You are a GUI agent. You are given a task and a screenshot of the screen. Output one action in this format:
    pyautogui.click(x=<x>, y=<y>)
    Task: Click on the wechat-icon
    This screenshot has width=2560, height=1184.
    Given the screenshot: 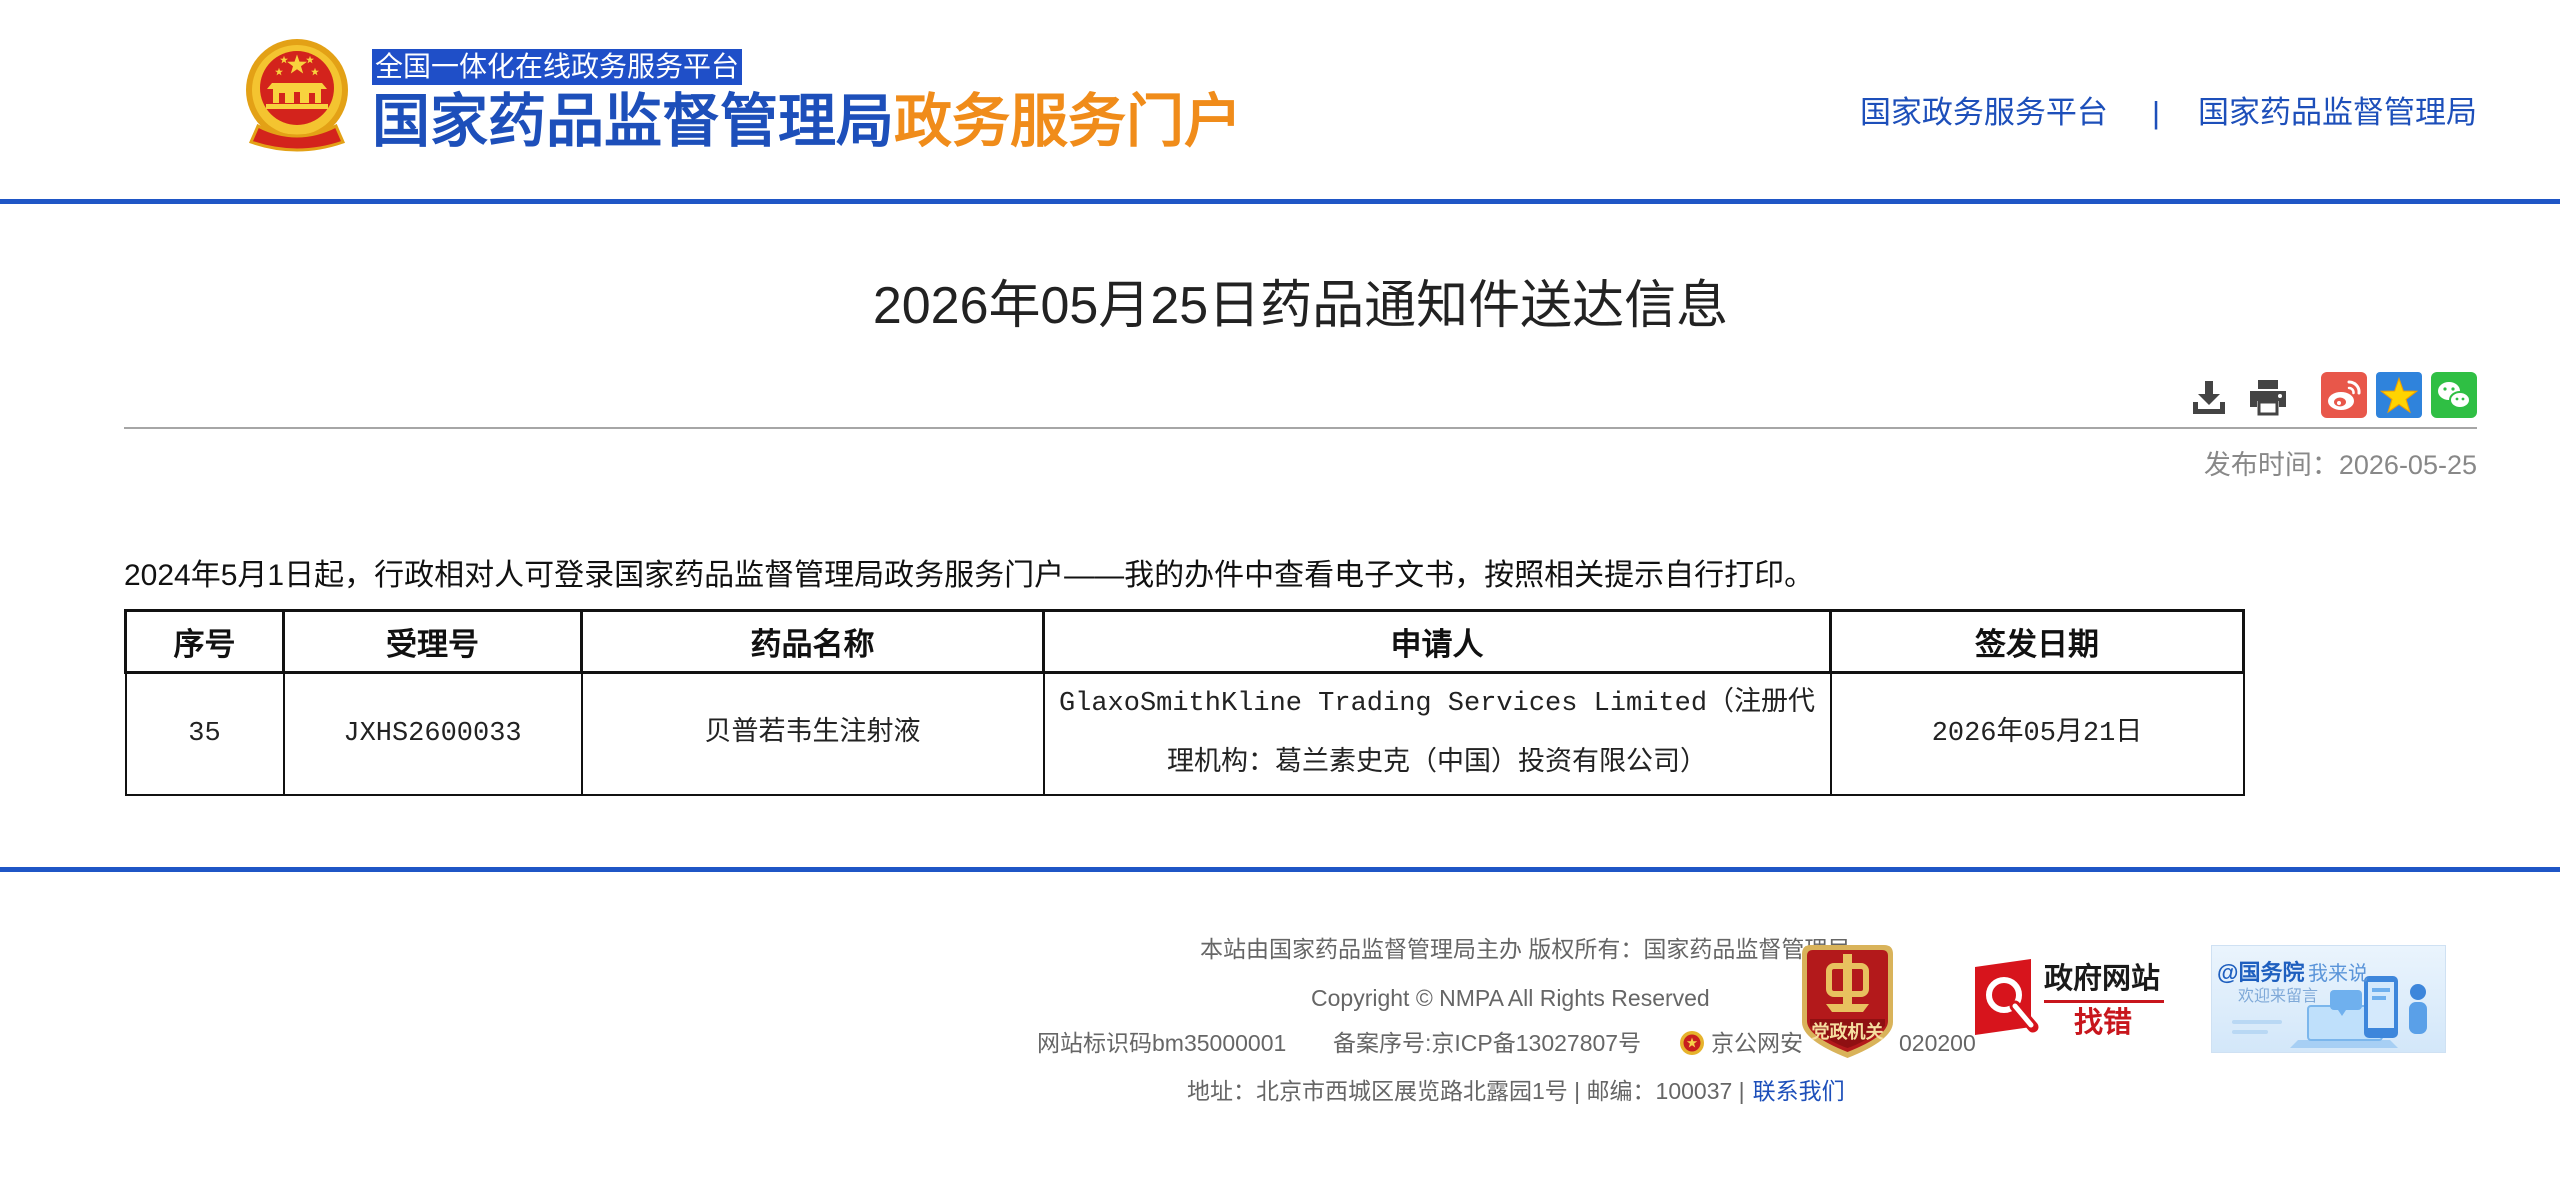 What is the action you would take?
    pyautogui.click(x=2454, y=395)
    